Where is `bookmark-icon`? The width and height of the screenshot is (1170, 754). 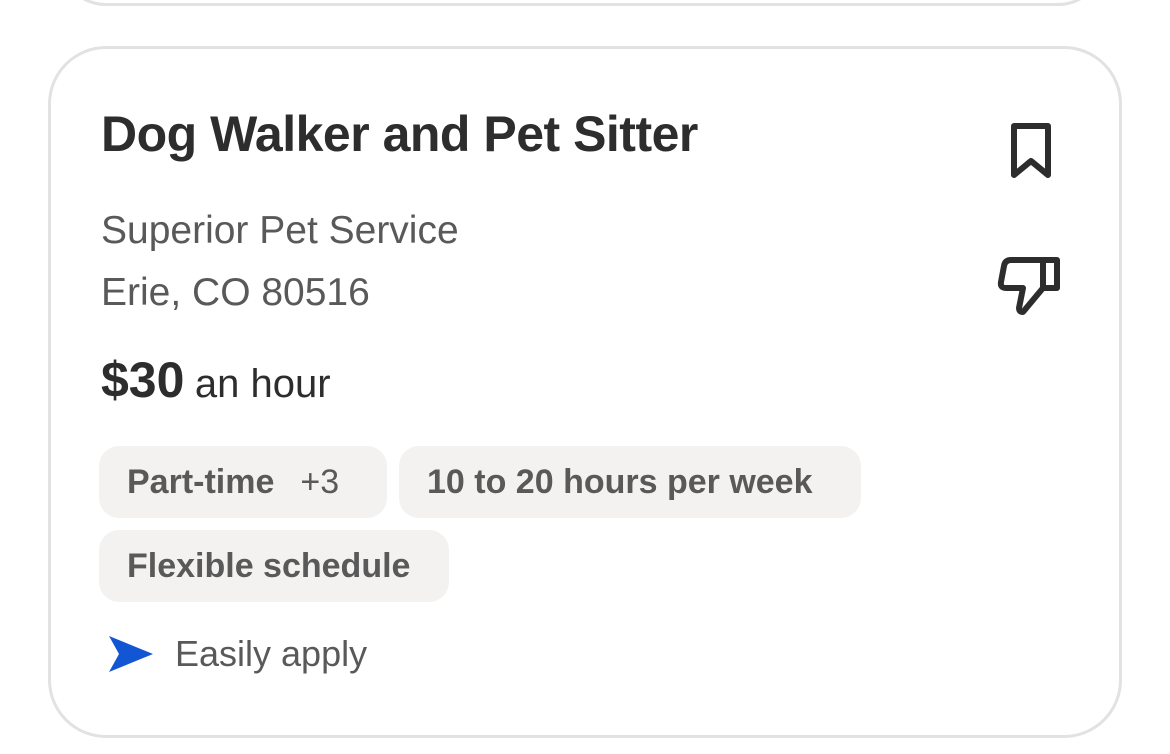 bookmark-icon is located at coordinates (1031, 150).